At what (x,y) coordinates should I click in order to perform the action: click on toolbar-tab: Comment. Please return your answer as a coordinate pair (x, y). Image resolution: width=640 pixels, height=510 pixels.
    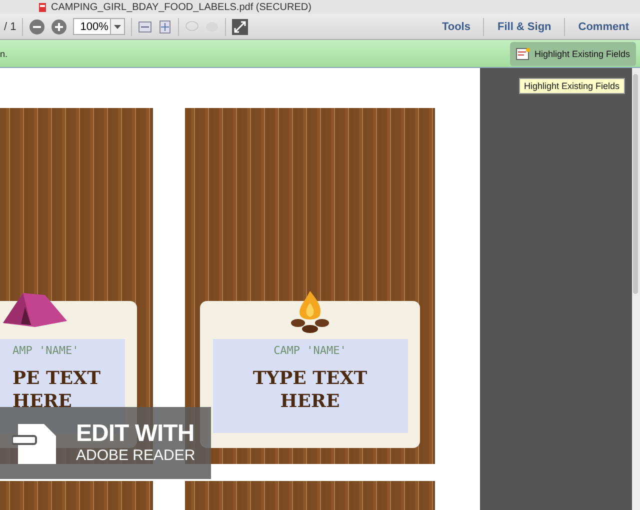
    Looking at the image, I should click on (603, 26).